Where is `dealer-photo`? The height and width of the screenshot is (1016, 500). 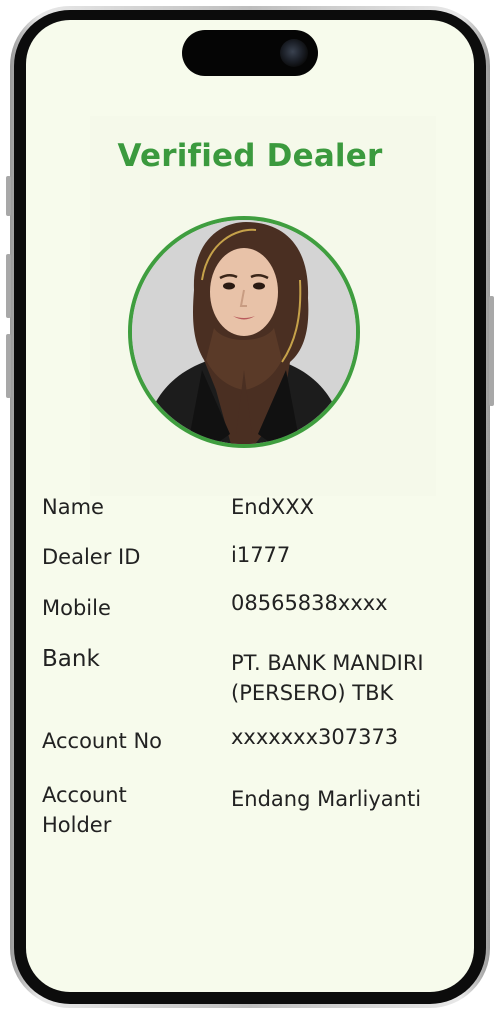 dealer-photo is located at coordinates (244, 332).